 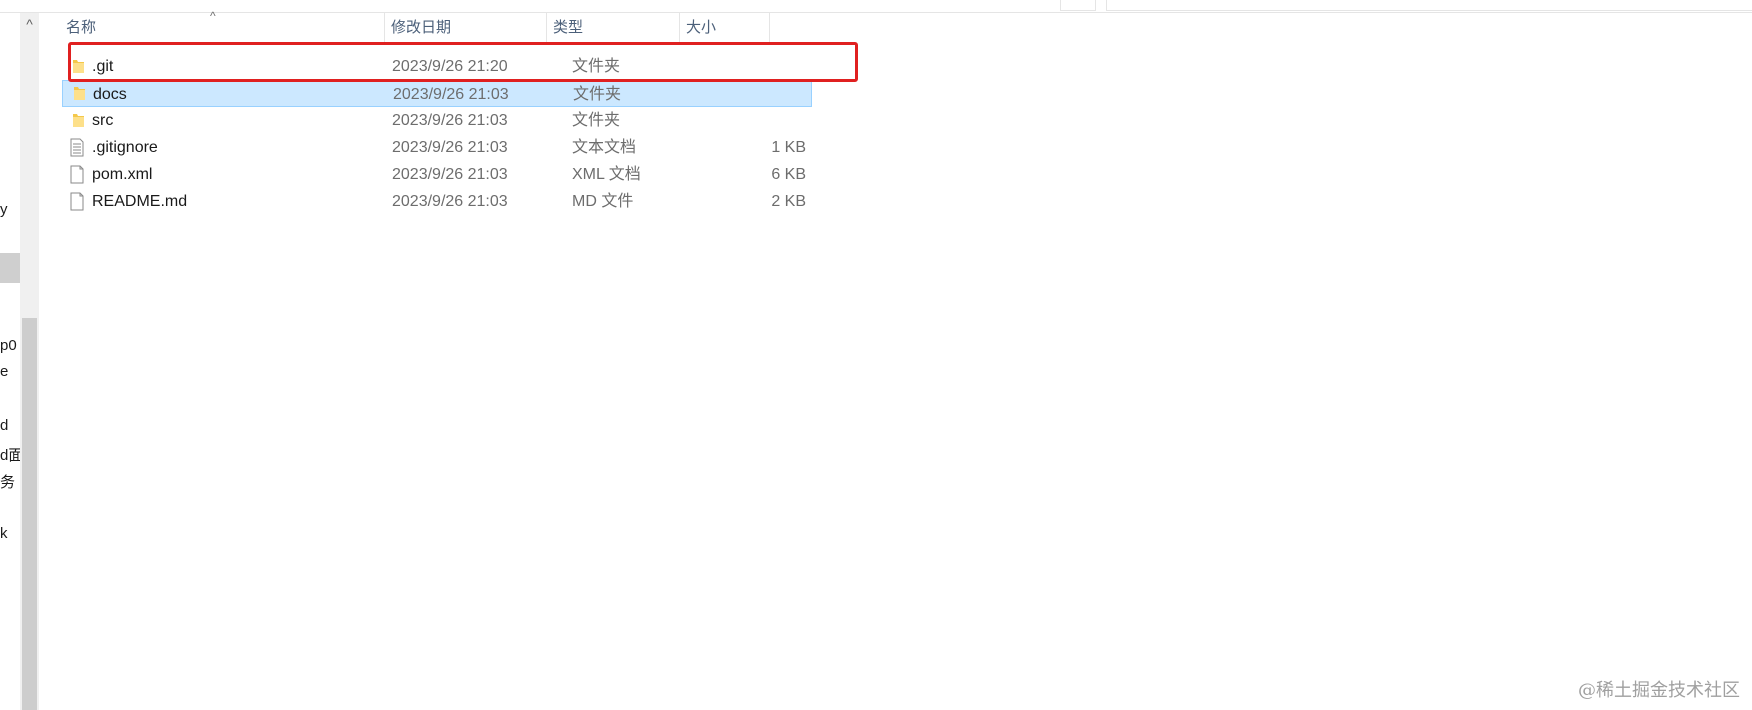 What do you see at coordinates (77, 147) in the screenshot?
I see `text-file-icon` at bounding box center [77, 147].